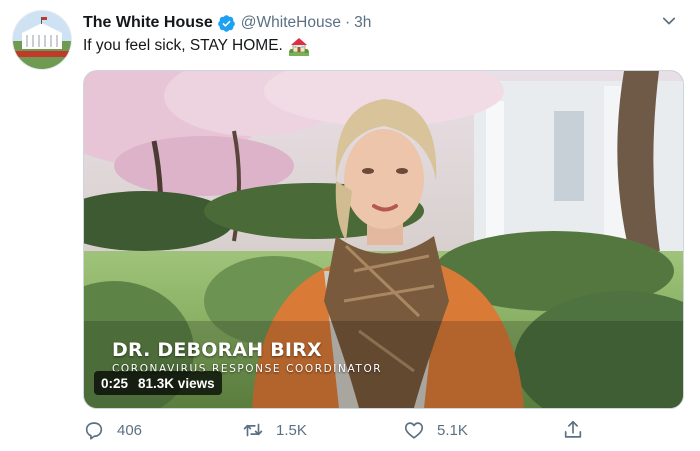 The image size is (700, 451). Describe the element at coordinates (669, 21) in the screenshot. I see `chevron-down-icon` at that location.